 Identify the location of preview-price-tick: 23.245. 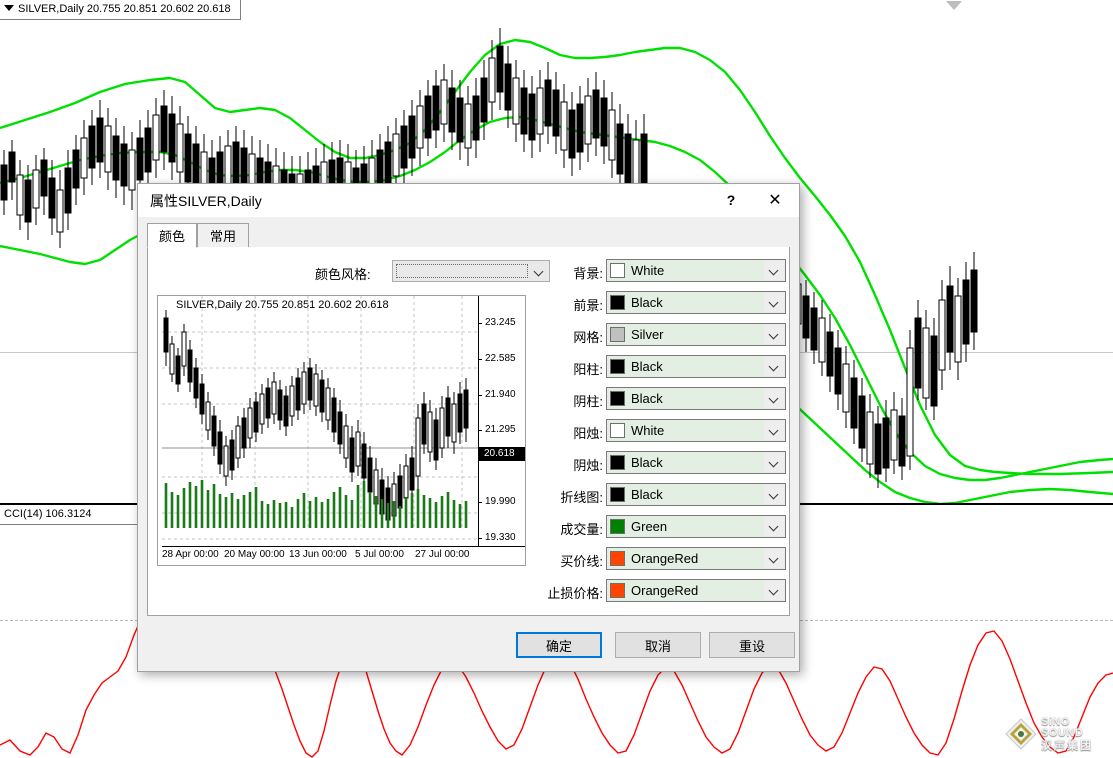
(500, 322).